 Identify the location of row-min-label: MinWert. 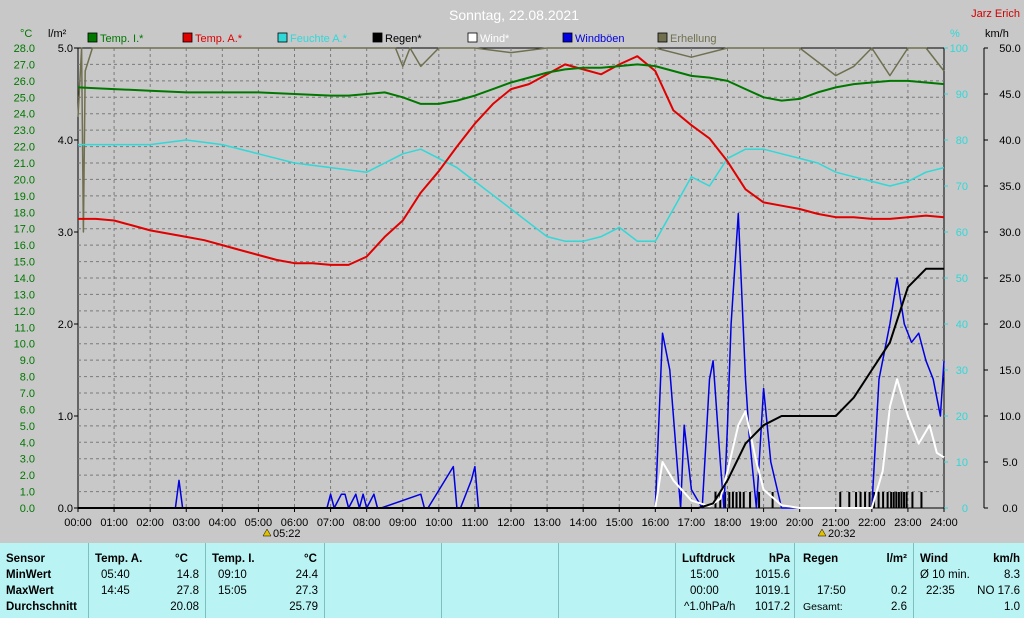
(29, 575).